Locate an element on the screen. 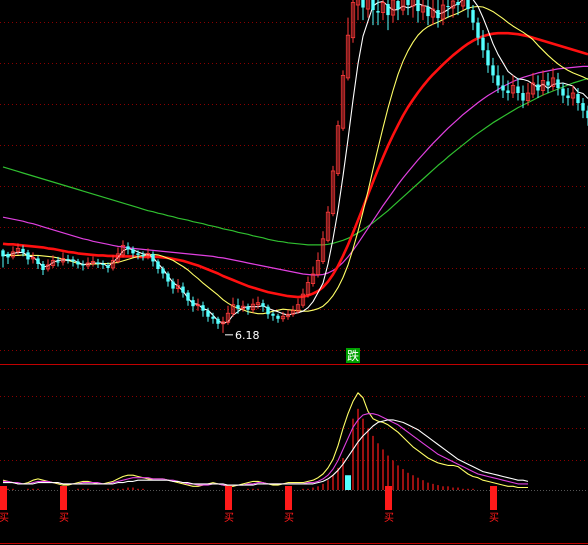  indicator-bar-highlight is located at coordinates (348, 482).